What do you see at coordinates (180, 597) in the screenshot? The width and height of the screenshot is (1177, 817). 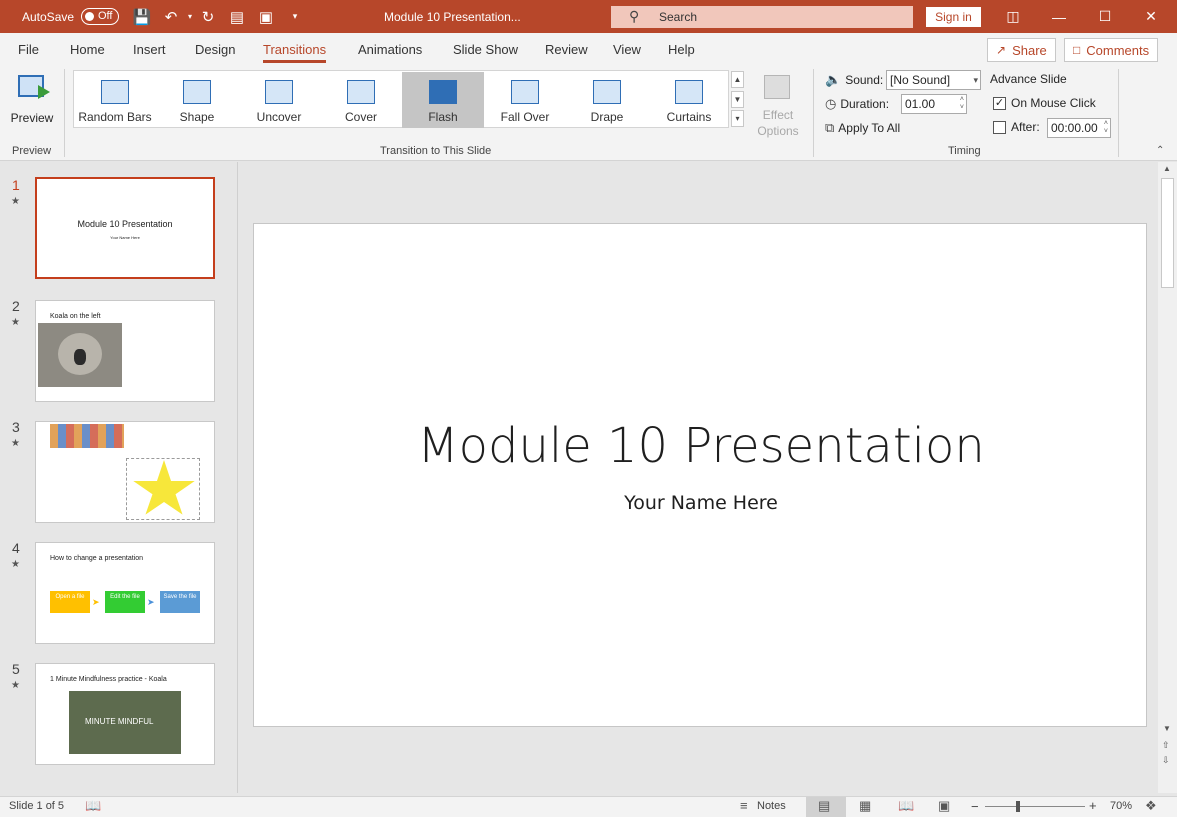 I see `step-label: Save the file` at bounding box center [180, 597].